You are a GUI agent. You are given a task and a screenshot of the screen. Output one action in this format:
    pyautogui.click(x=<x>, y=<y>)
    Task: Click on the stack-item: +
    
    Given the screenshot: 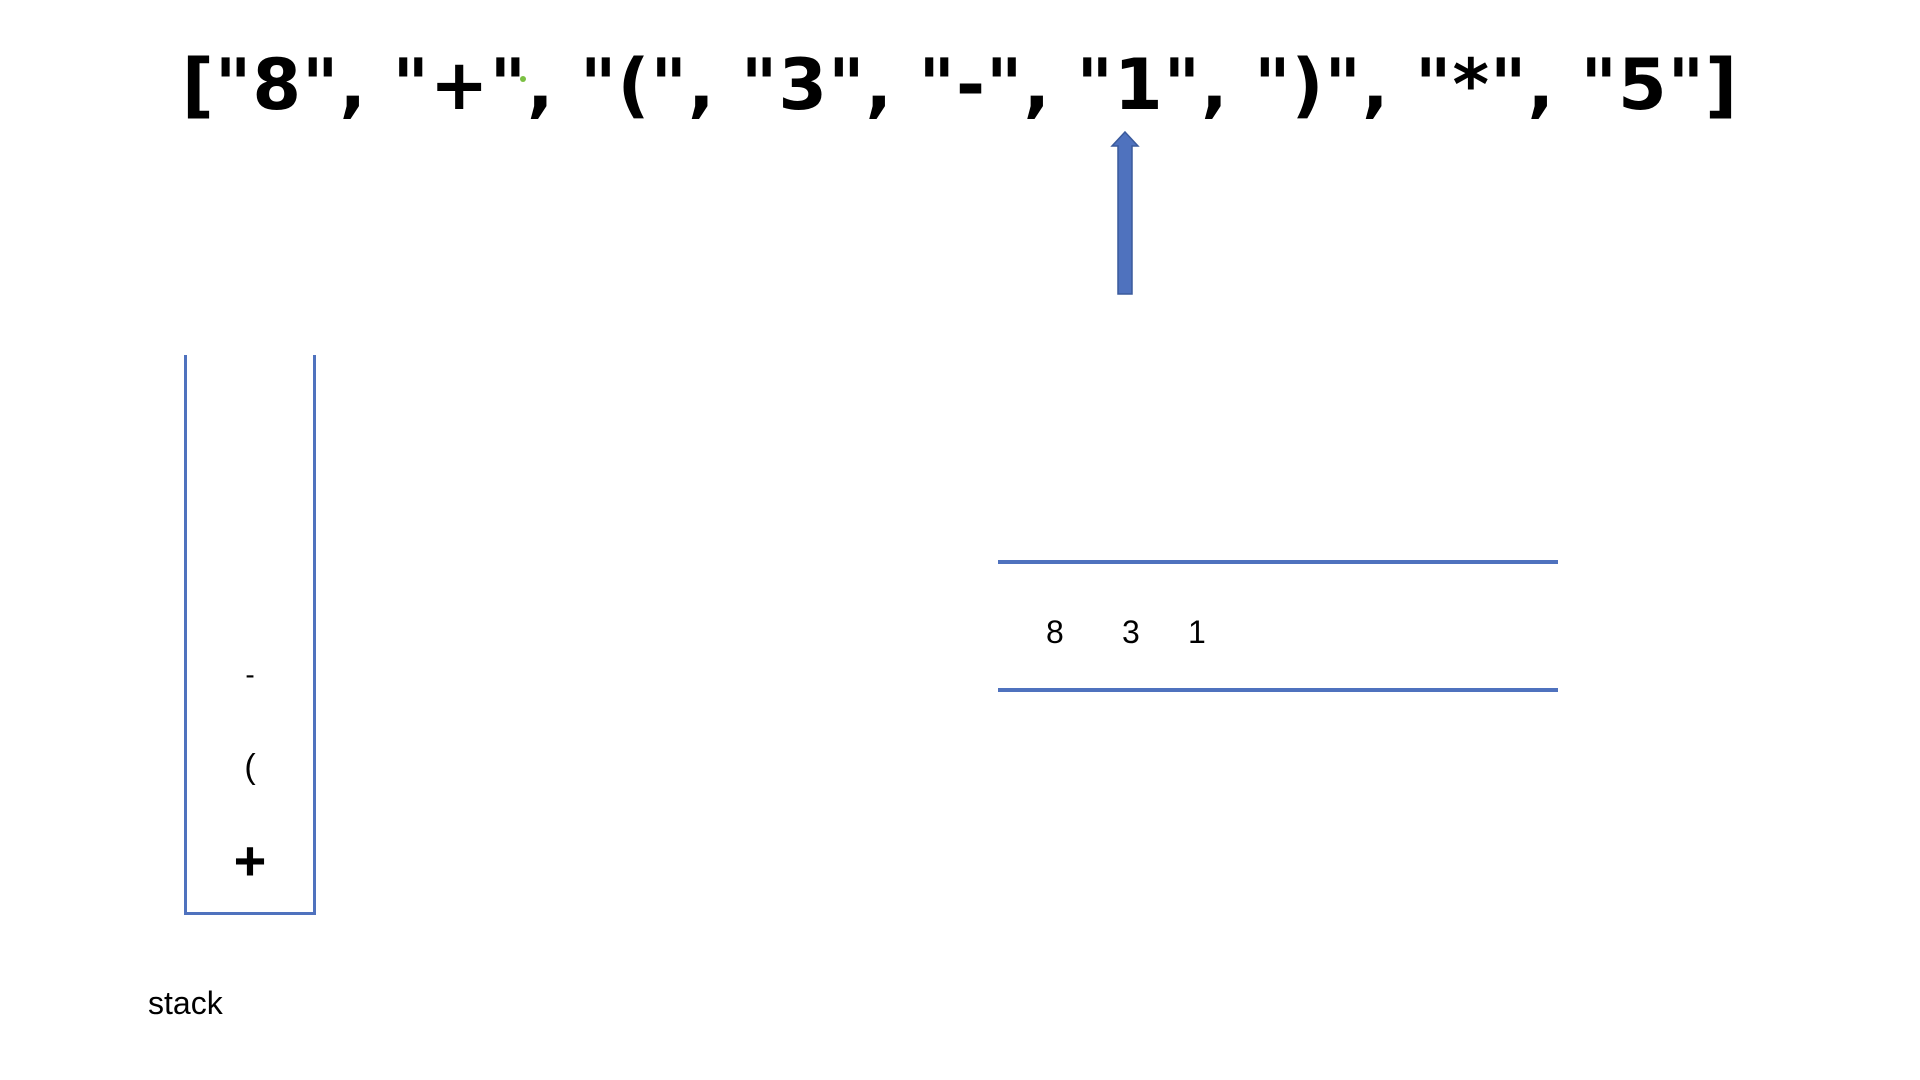 What is the action you would take?
    pyautogui.click(x=250, y=860)
    